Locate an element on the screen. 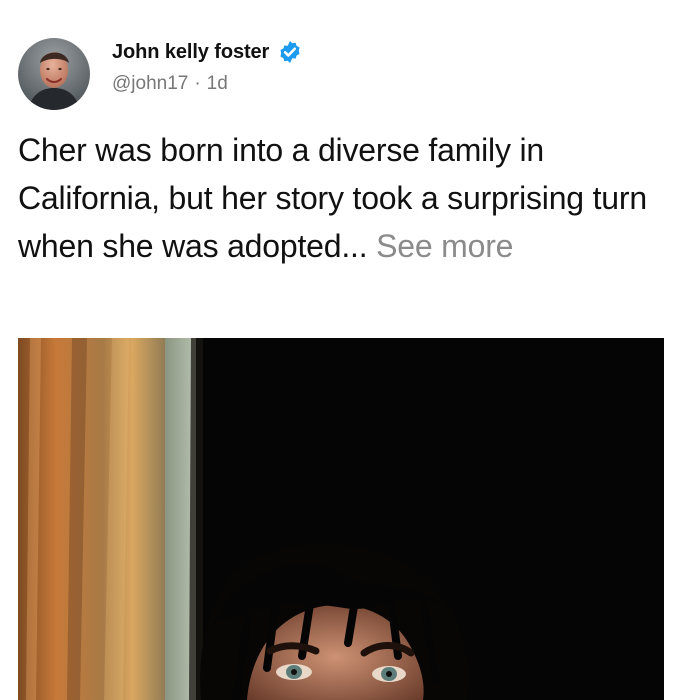 This screenshot has width=700, height=700. see-more-link: See more is located at coordinates (444, 246).